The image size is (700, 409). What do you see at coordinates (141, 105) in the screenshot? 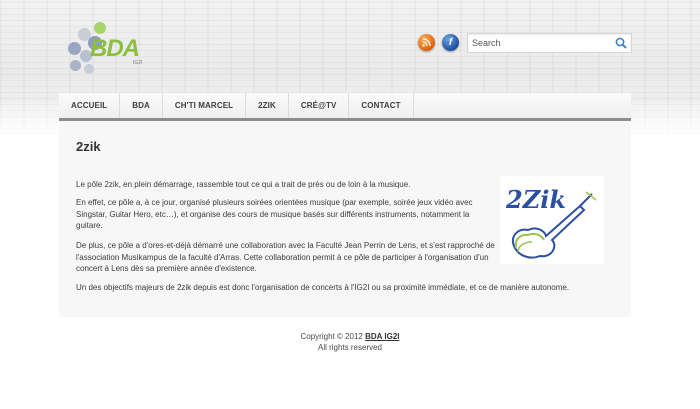
I see `nav-item-bda: BDA` at bounding box center [141, 105].